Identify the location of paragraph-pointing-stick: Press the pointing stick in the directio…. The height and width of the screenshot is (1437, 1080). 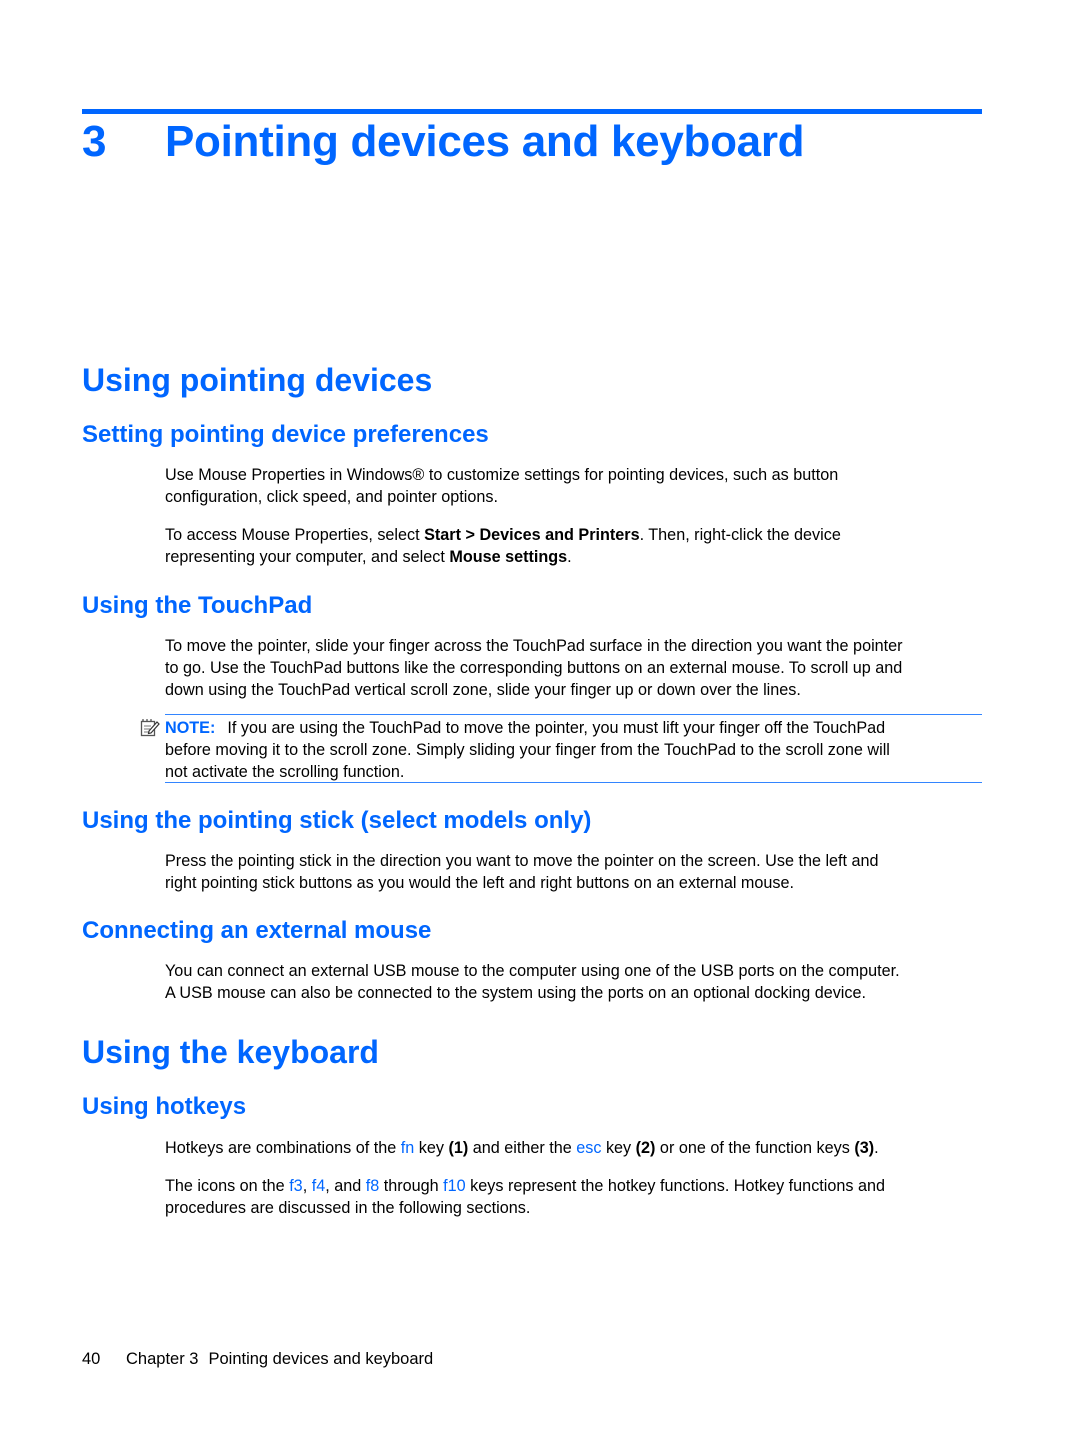
(575, 872).